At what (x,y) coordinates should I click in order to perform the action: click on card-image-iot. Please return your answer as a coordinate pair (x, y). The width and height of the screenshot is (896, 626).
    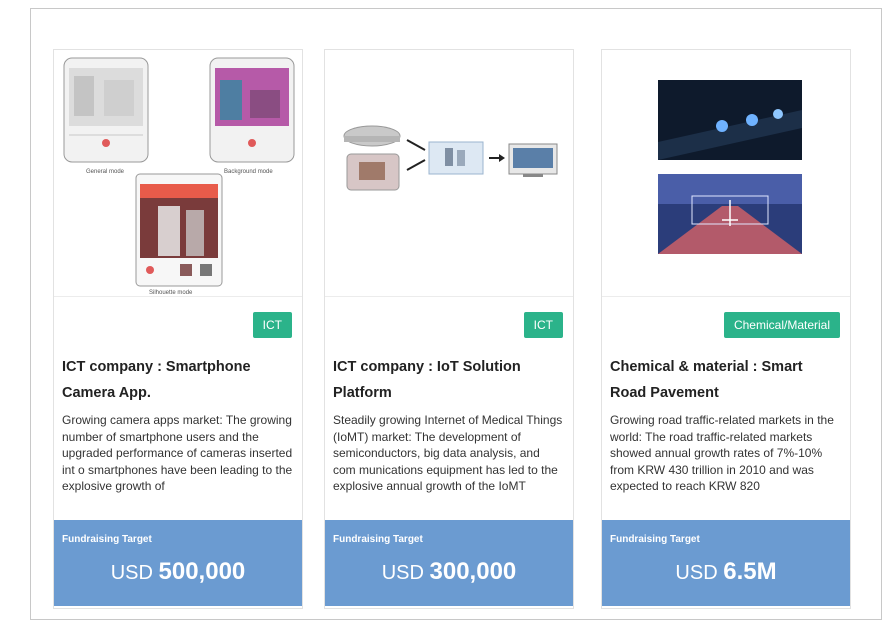
    Looking at the image, I should click on (449, 173).